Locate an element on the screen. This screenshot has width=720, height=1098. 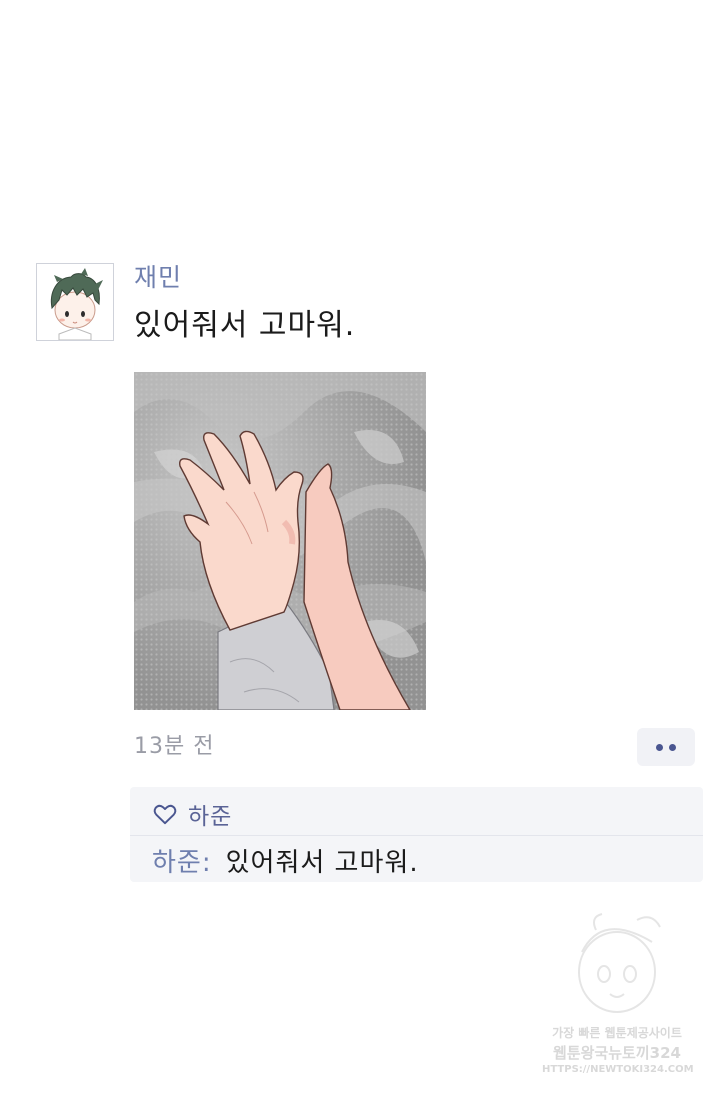
boy-avatar-icon is located at coordinates (75, 302).